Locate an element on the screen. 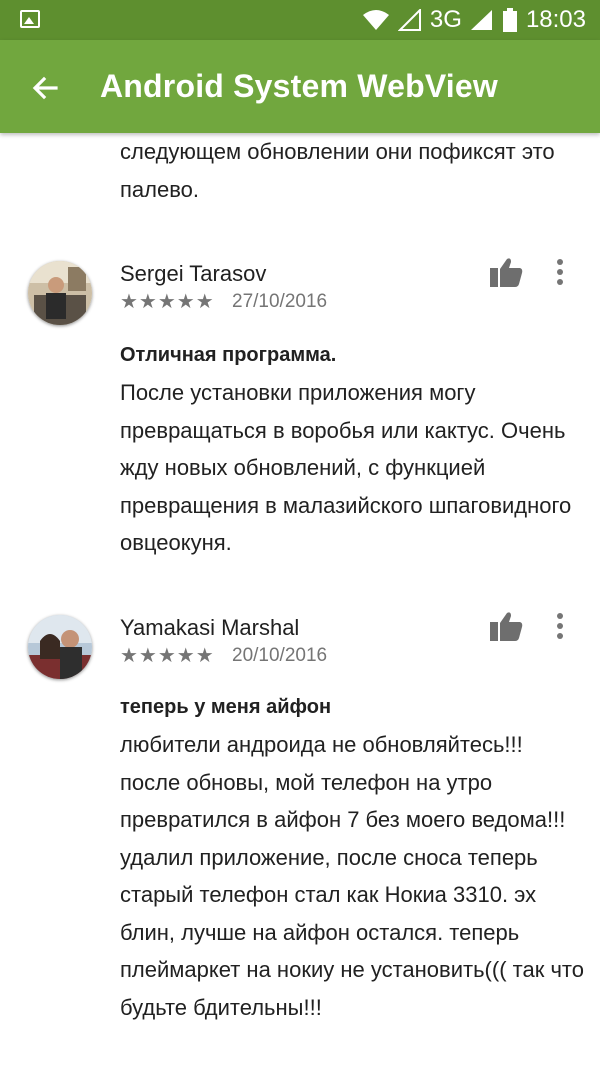 The image size is (600, 1066). review-title: Отличная программа. is located at coordinates (228, 355).